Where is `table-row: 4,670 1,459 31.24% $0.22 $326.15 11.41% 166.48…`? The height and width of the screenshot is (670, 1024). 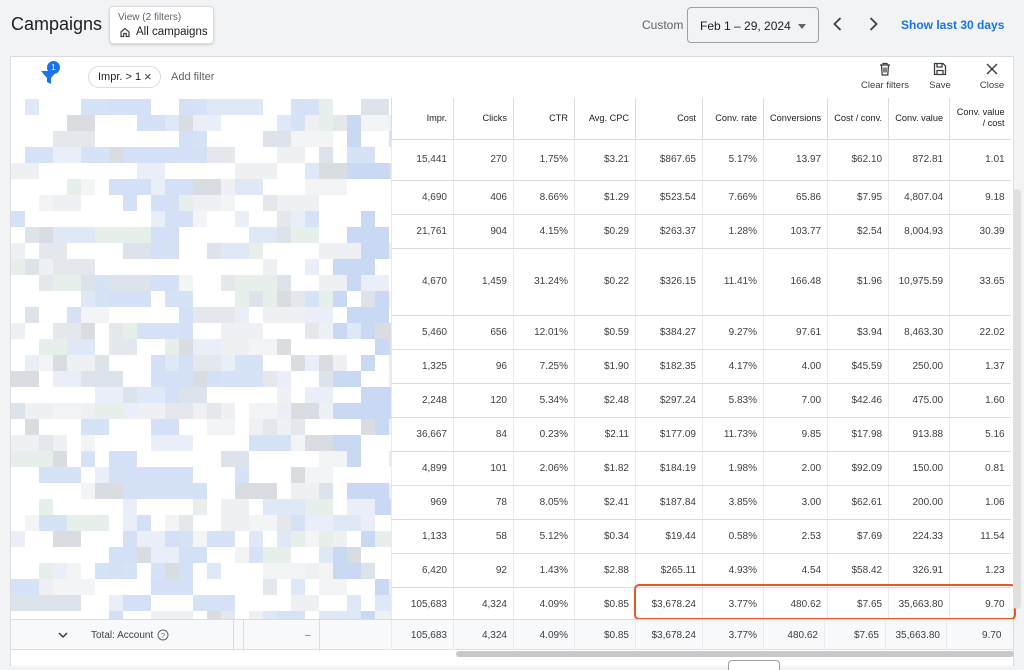 table-row: 4,670 1,459 31.24% $0.22 $326.15 11.41% 166.48… is located at coordinates (701, 282).